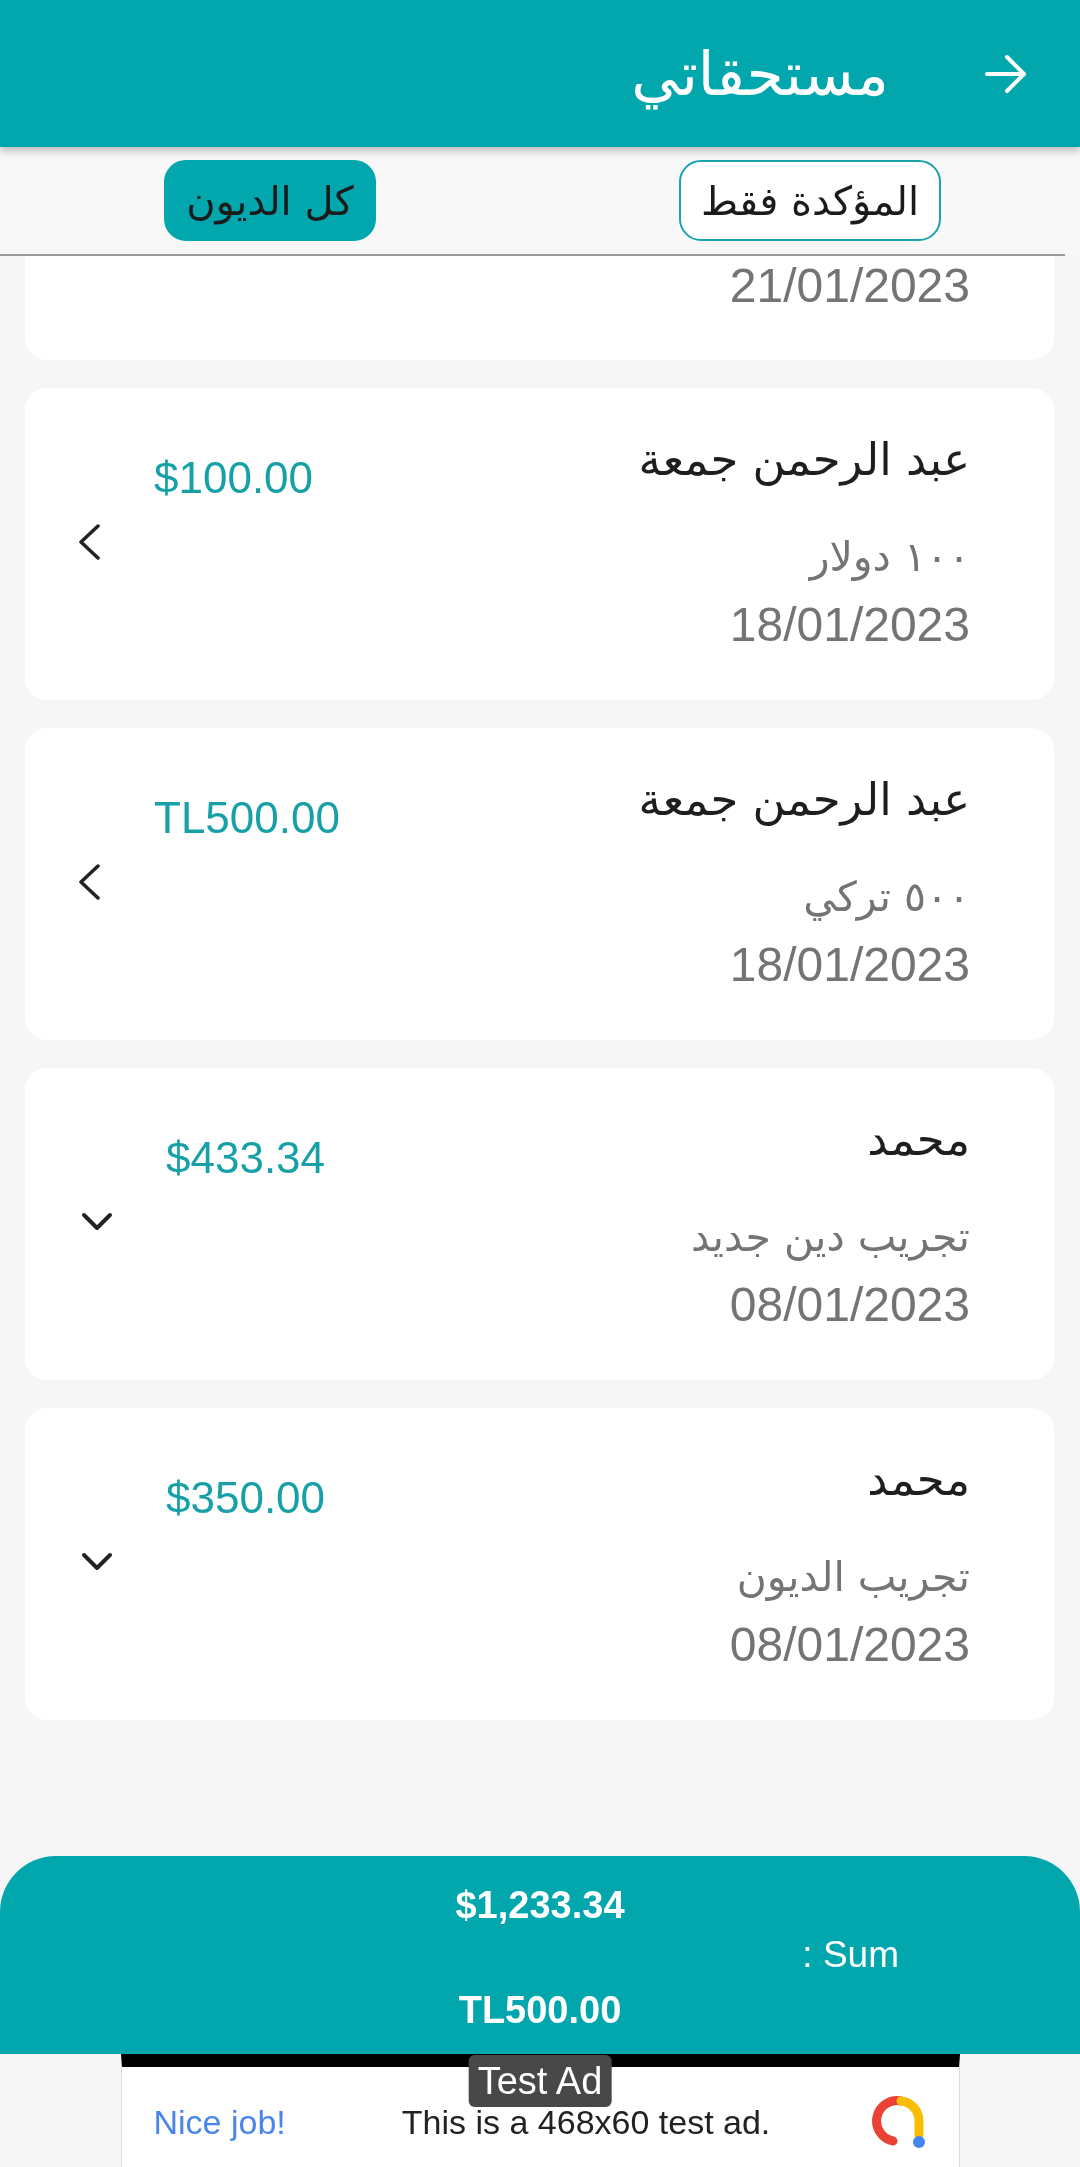  Describe the element at coordinates (850, 1955) in the screenshot. I see `sum-label: : Sum` at that location.